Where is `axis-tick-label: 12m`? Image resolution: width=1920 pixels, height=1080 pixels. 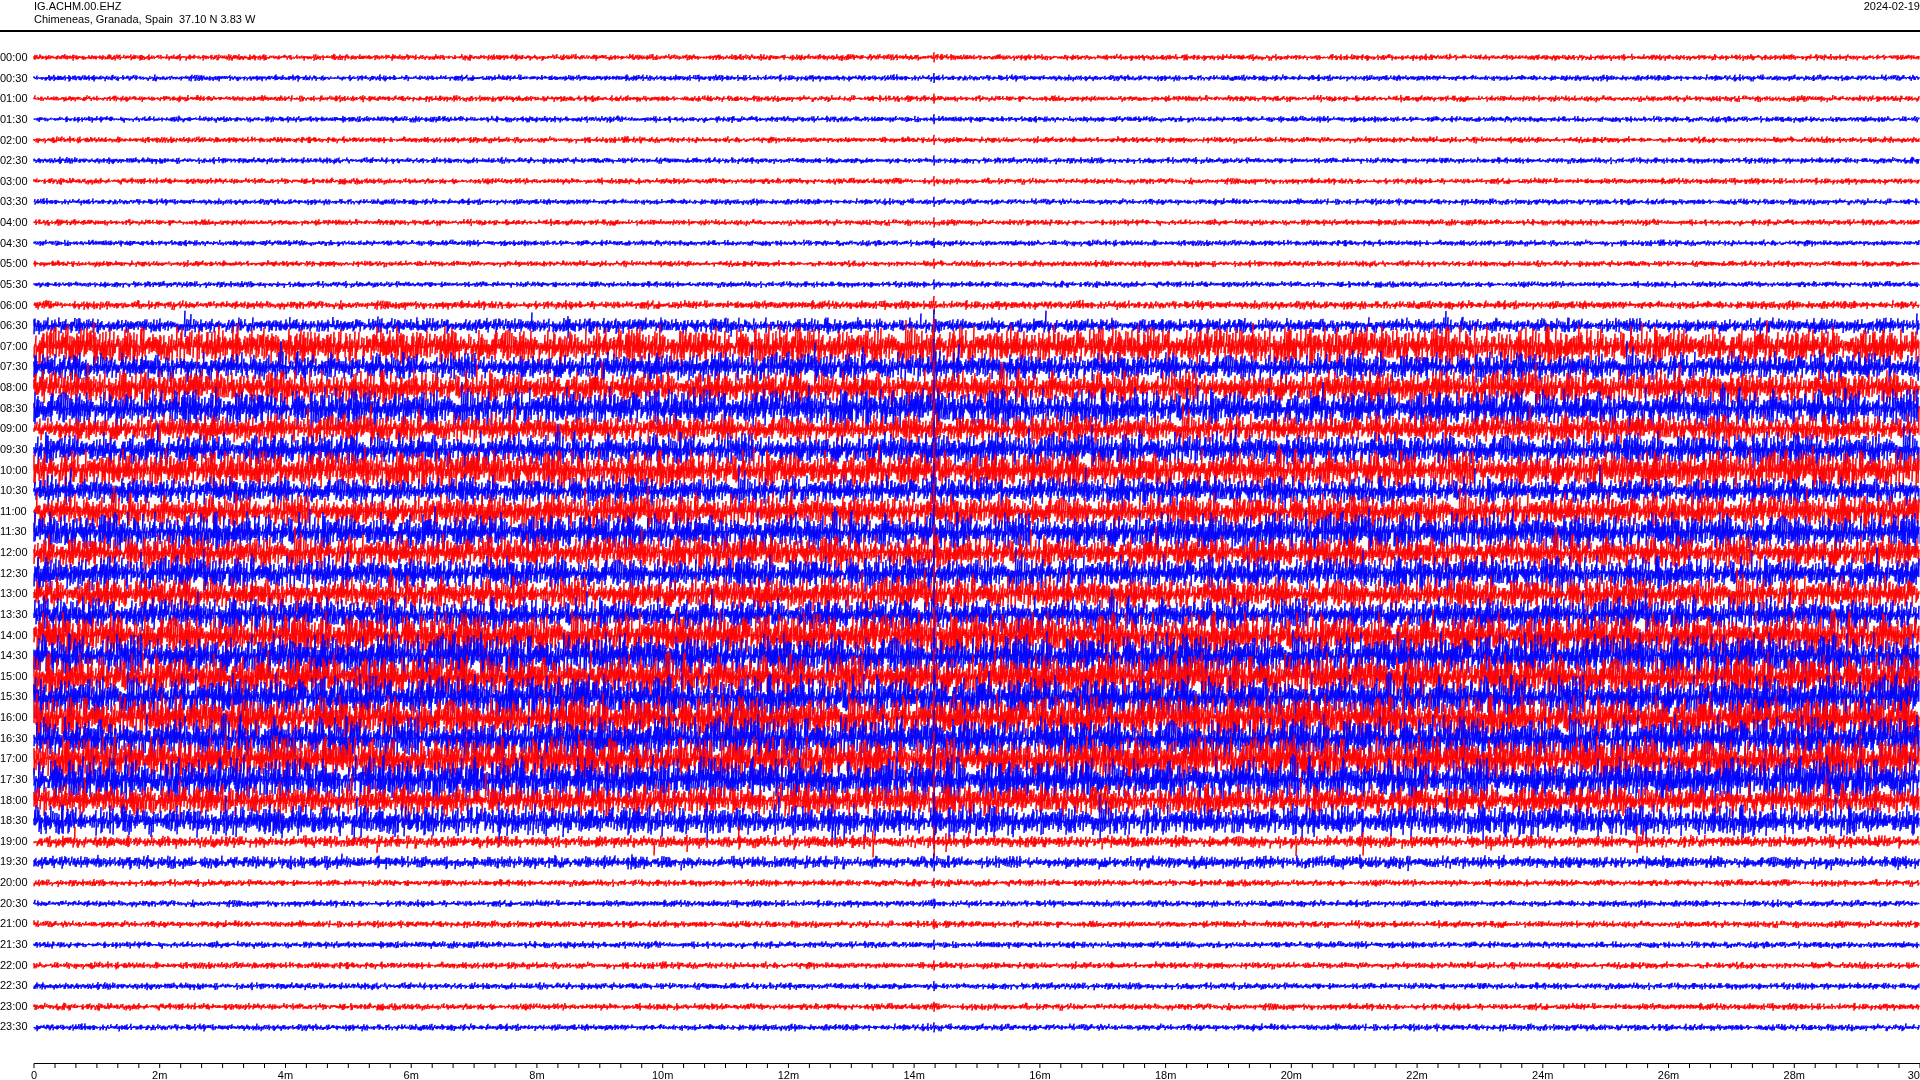
axis-tick-label: 12m is located at coordinates (788, 1074).